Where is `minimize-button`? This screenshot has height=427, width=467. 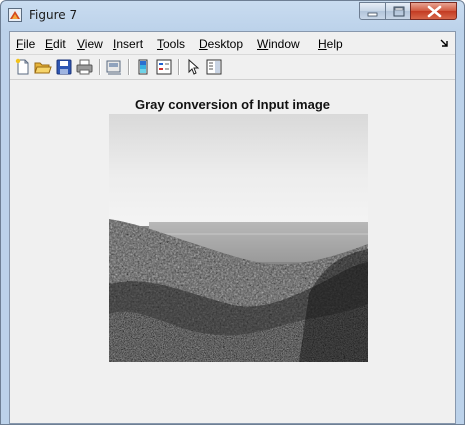
minimize-button is located at coordinates (372, 11).